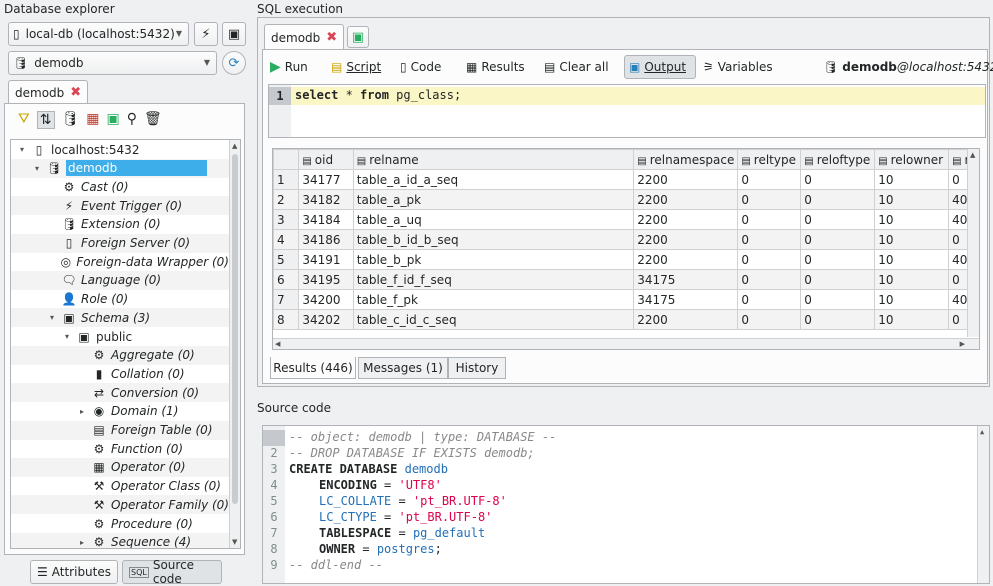  Describe the element at coordinates (153, 120) in the screenshot. I see `trash-icon: 🗑` at that location.